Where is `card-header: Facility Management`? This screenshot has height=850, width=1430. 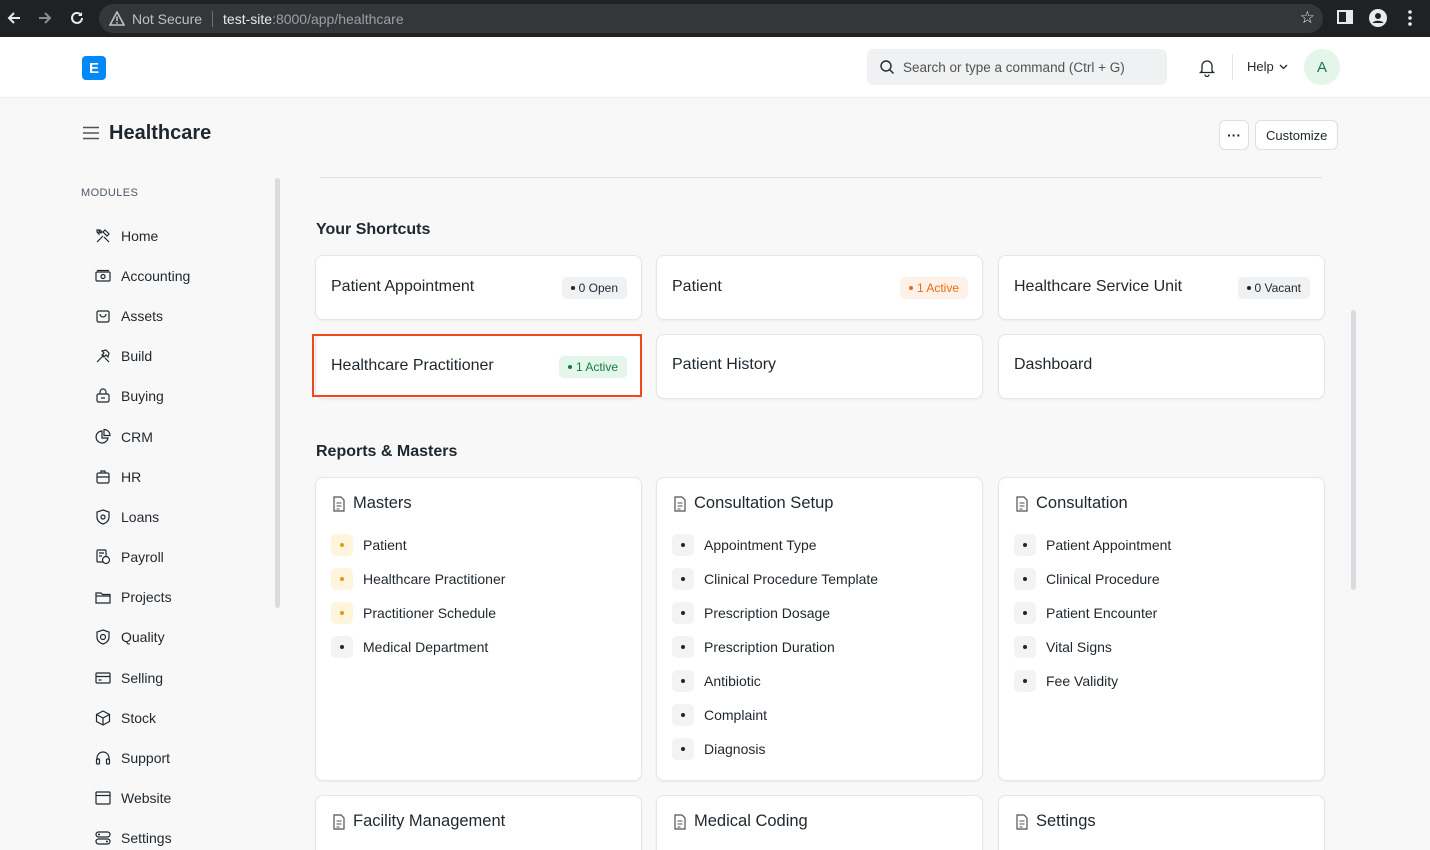 card-header: Facility Management is located at coordinates (418, 821).